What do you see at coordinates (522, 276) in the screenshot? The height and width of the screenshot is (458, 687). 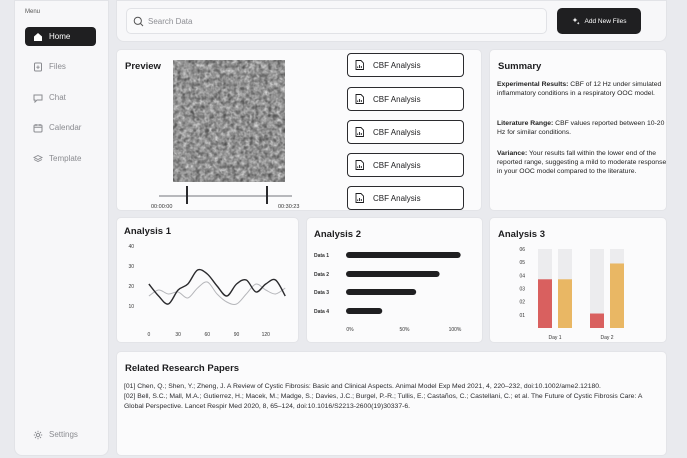 I see `y-tick-label: 04` at bounding box center [522, 276].